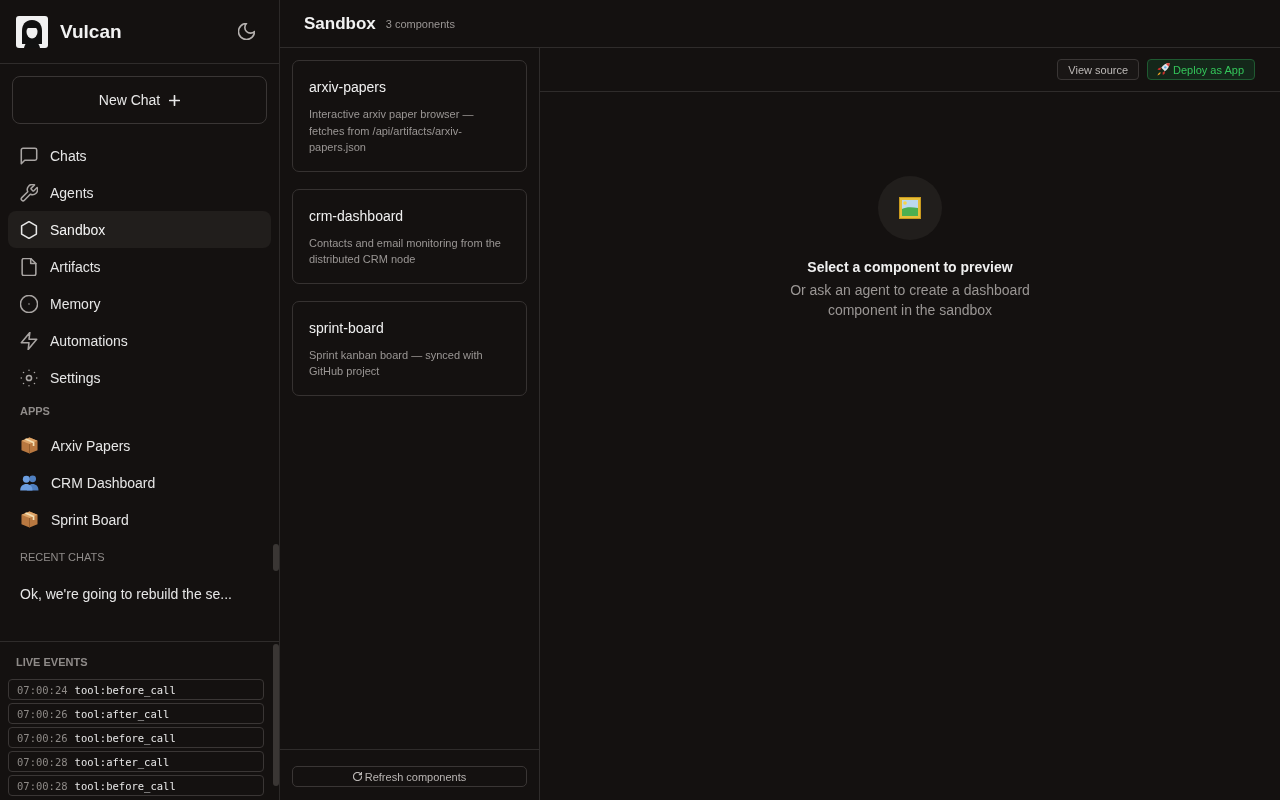 This screenshot has width=1280, height=800. I want to click on empty-state-title: Select a component to preview, so click(910, 267).